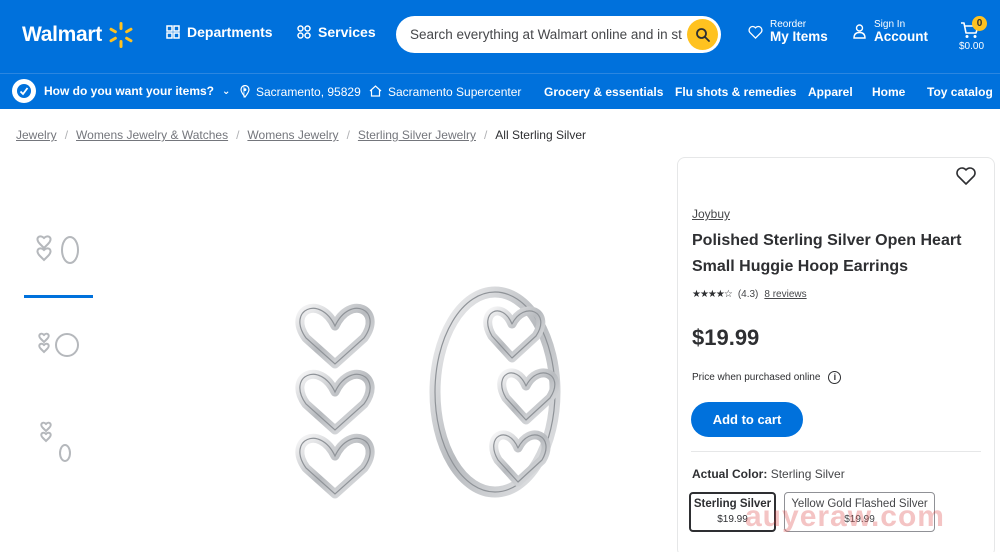  What do you see at coordinates (756, 377) in the screenshot?
I see `price-note-text: Price when purchased online` at bounding box center [756, 377].